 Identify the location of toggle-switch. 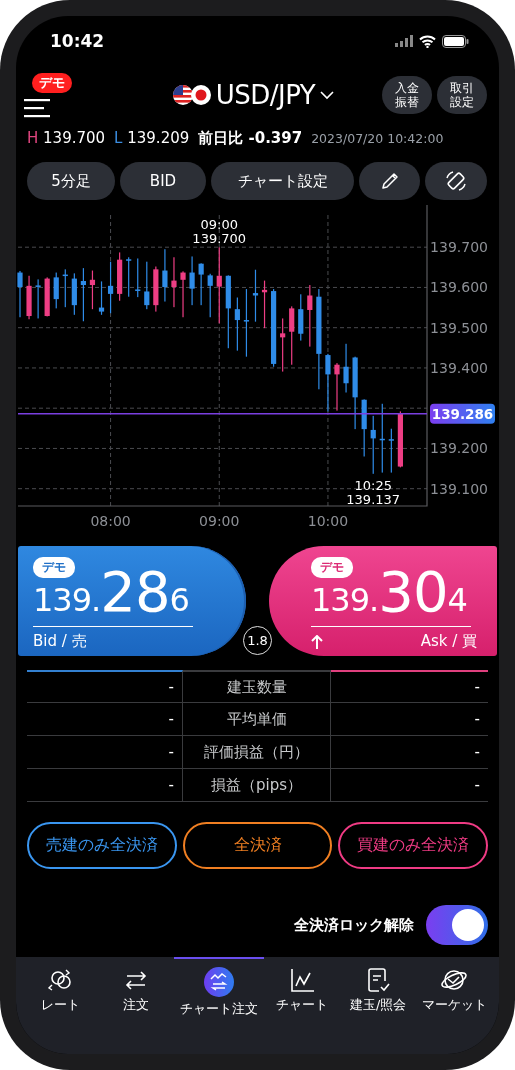
(457, 925).